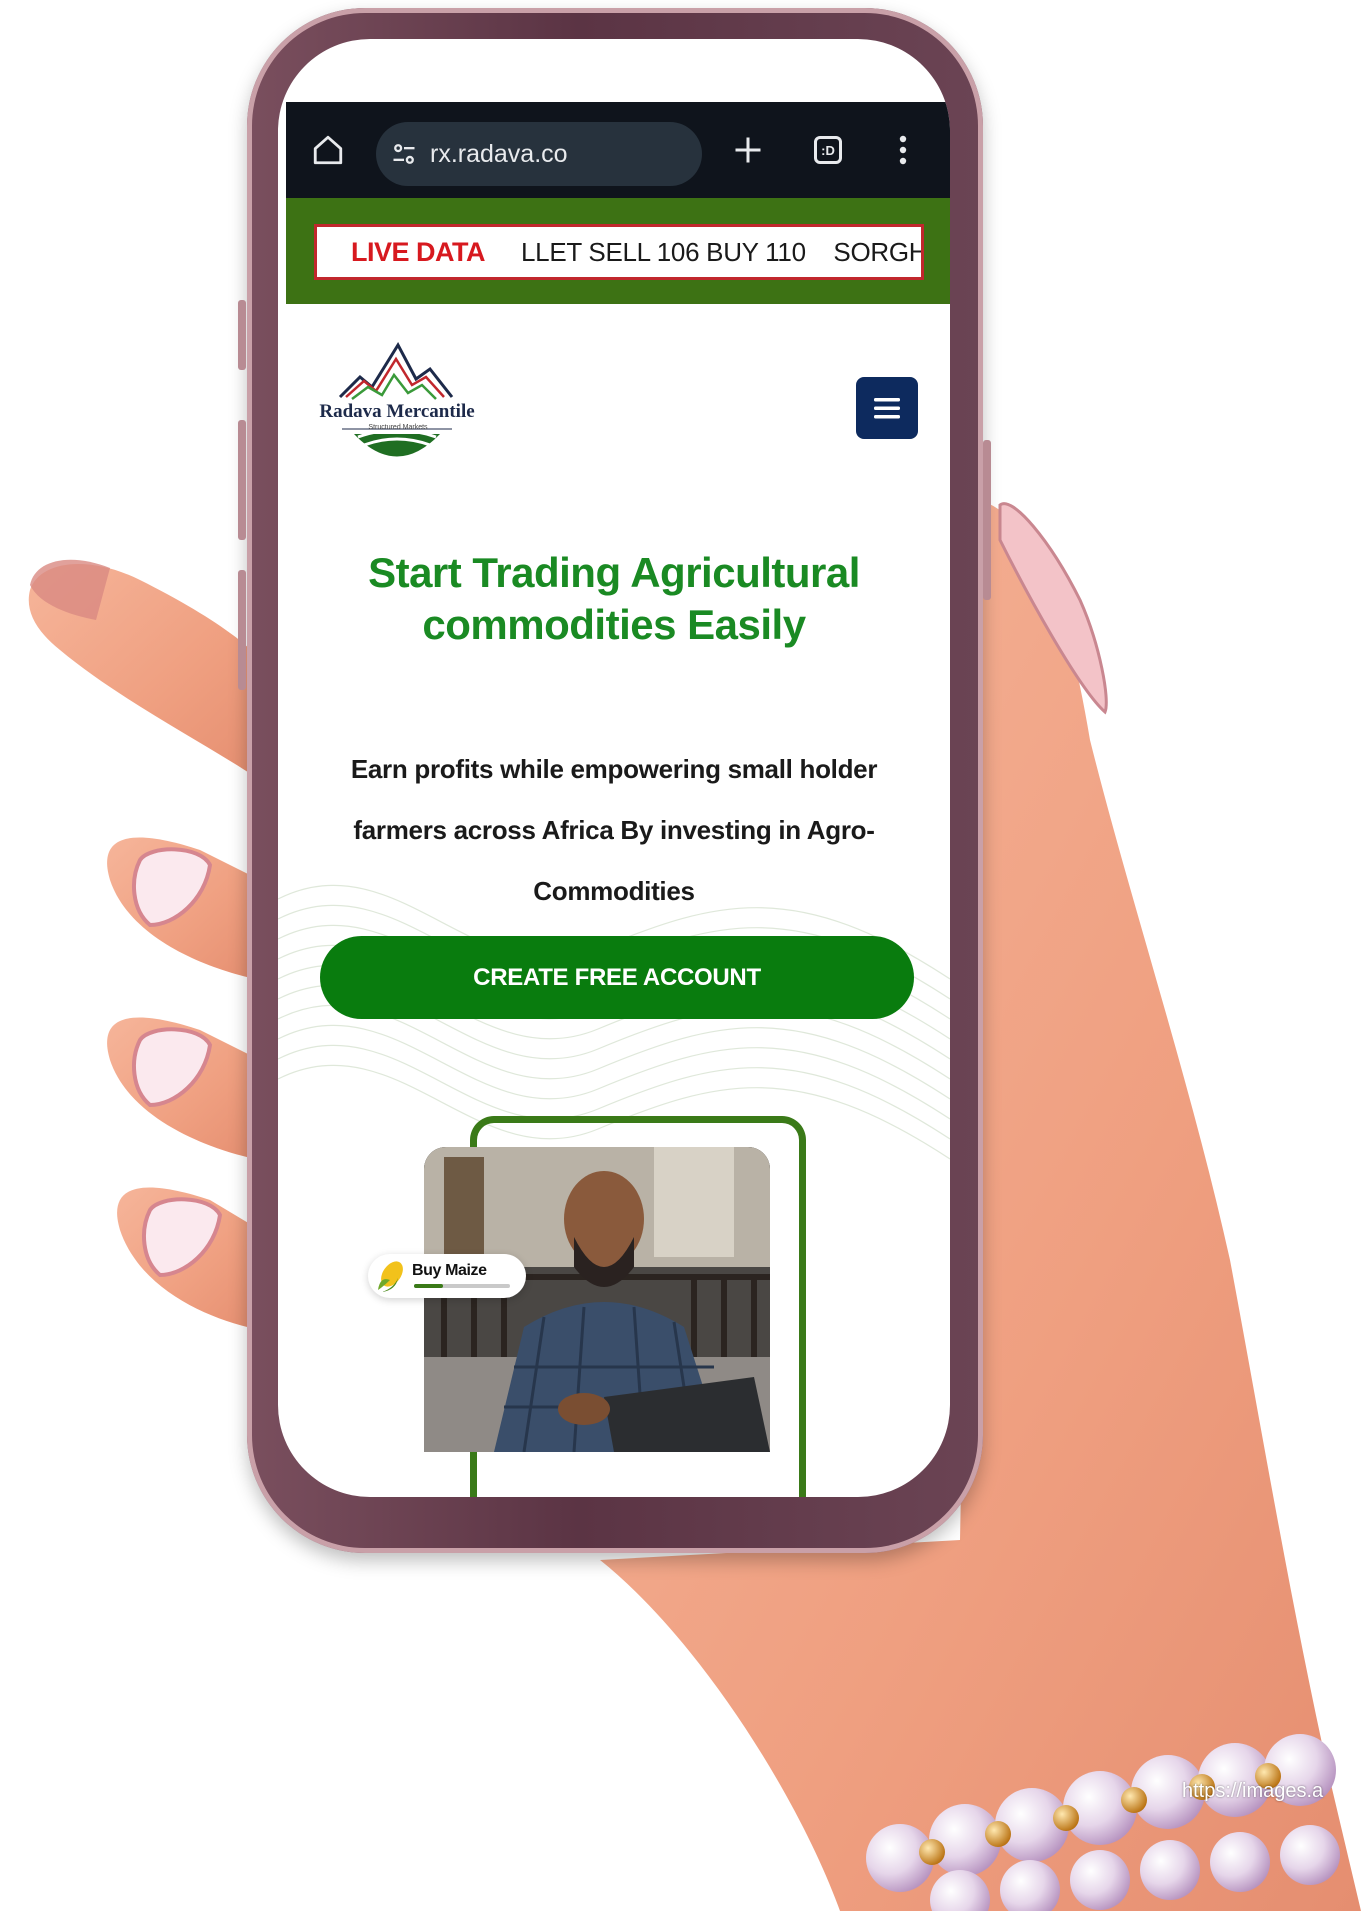 The image size is (1361, 1911). What do you see at coordinates (903, 150) in the screenshot?
I see `overflow-menu-icon` at bounding box center [903, 150].